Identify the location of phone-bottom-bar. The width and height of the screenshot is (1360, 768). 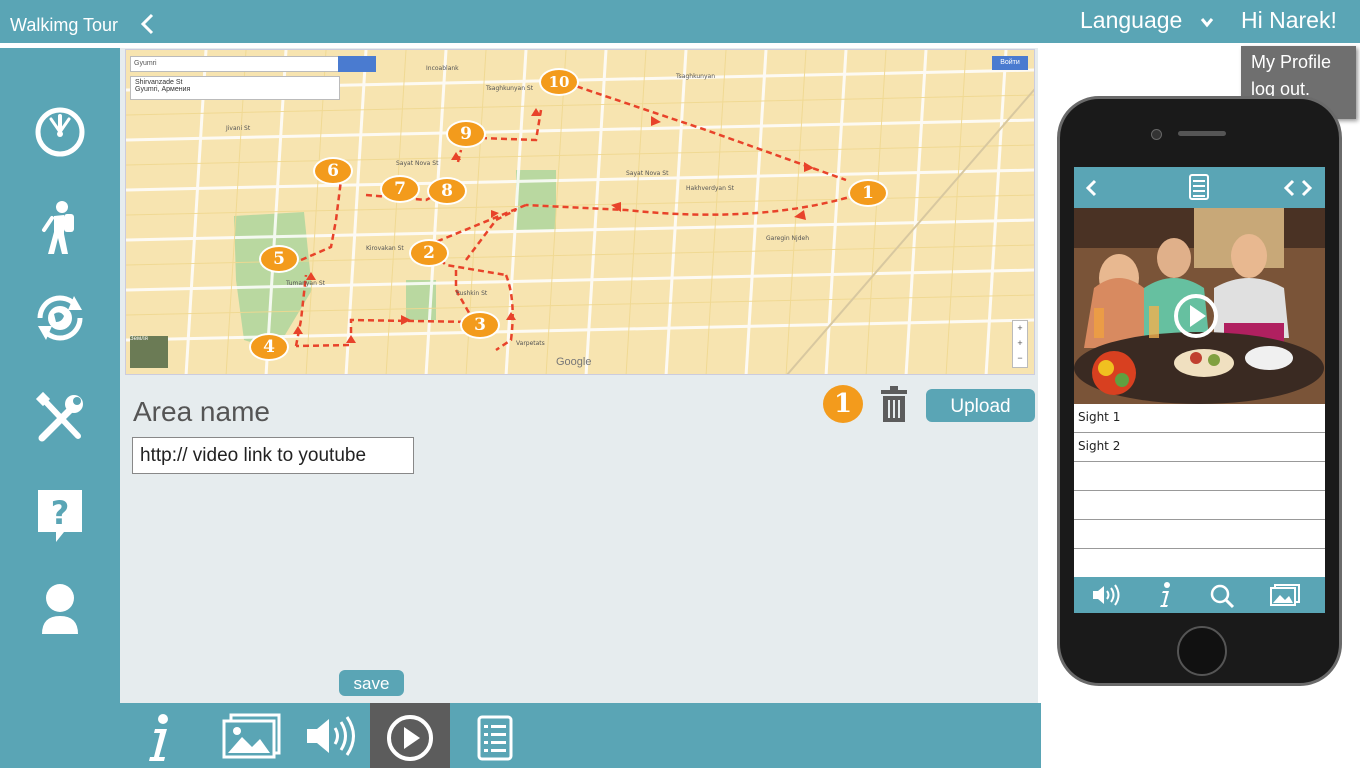
(1199, 595).